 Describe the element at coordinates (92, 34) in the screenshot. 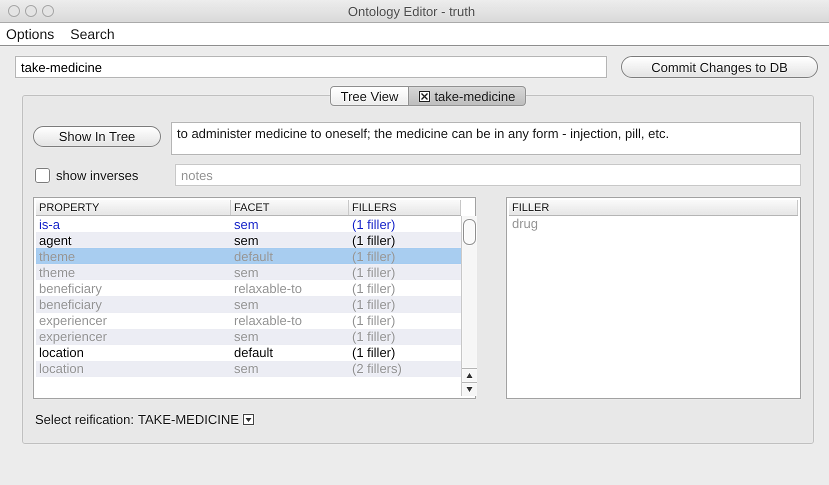

I see `menu-item: Search` at that location.